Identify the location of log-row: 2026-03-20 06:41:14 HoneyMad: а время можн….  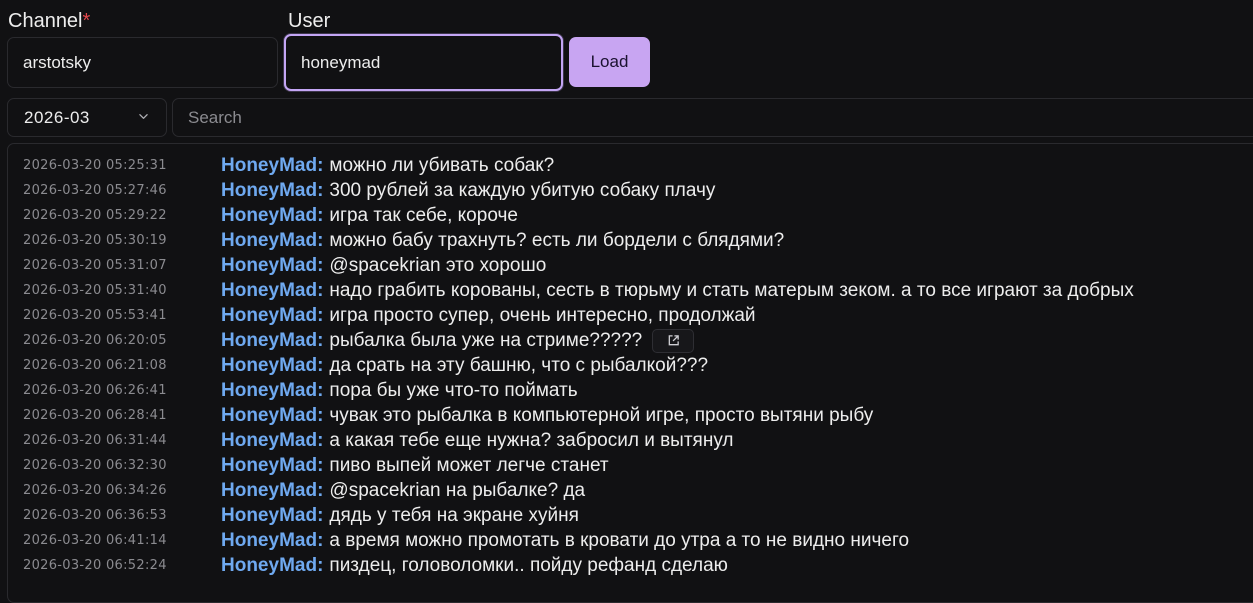
(630, 540).